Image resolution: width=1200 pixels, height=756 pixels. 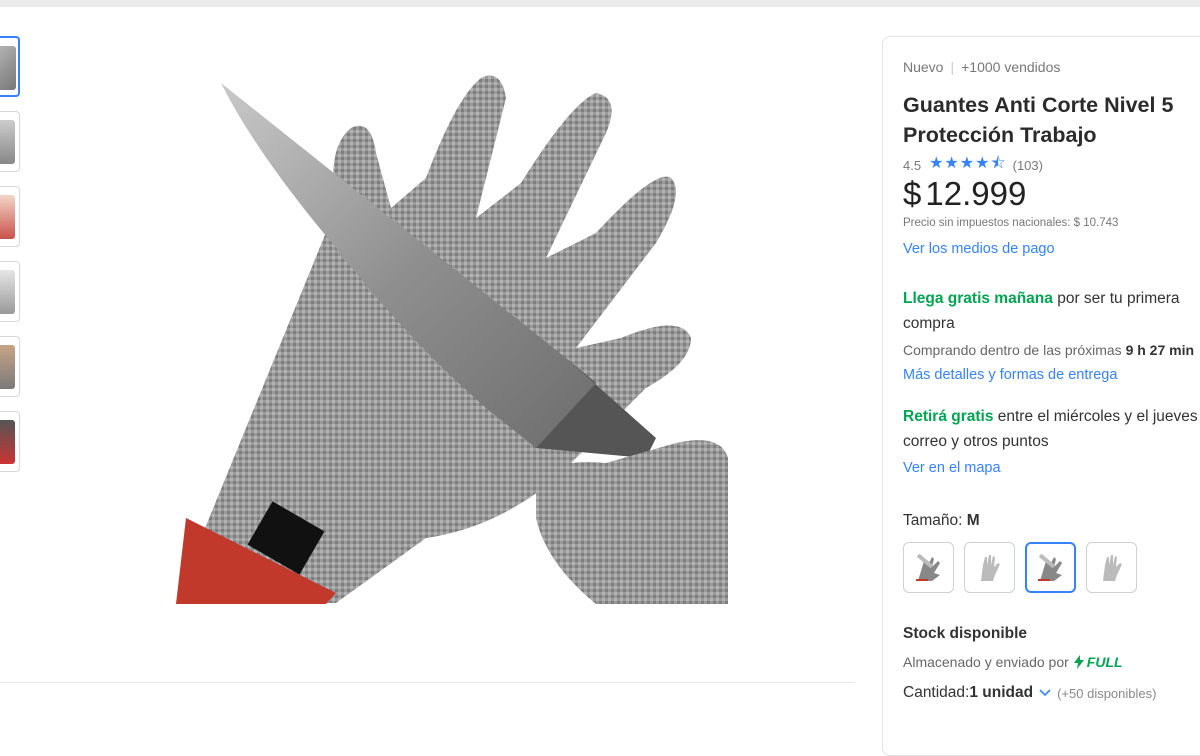 I want to click on divider, so click(x=427, y=682).